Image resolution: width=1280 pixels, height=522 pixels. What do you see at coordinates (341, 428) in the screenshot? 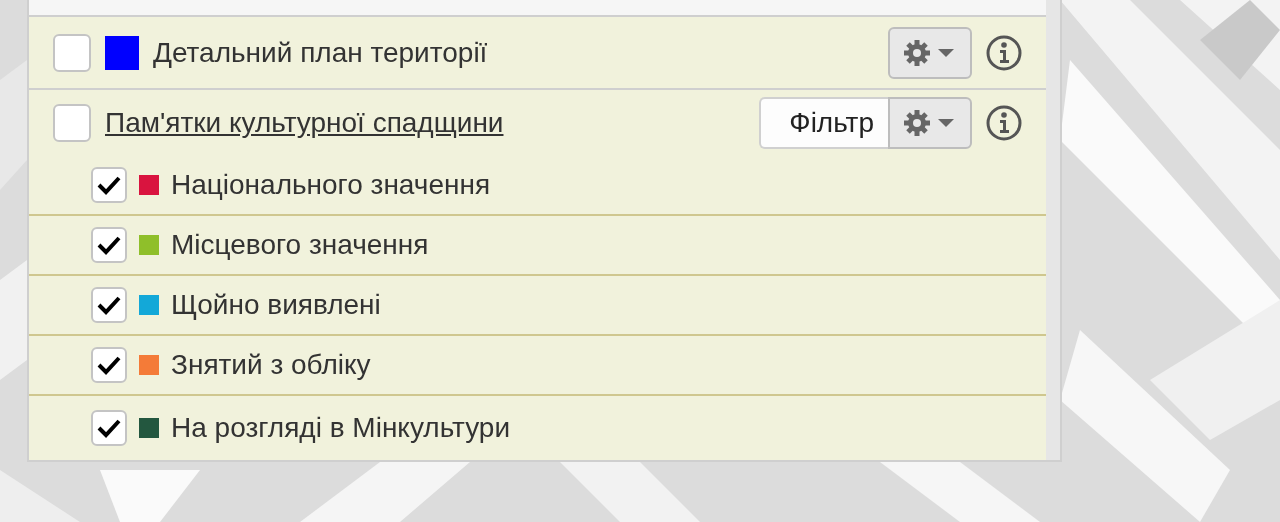
I see `layer-label: На розгляді в Мінкультури` at bounding box center [341, 428].